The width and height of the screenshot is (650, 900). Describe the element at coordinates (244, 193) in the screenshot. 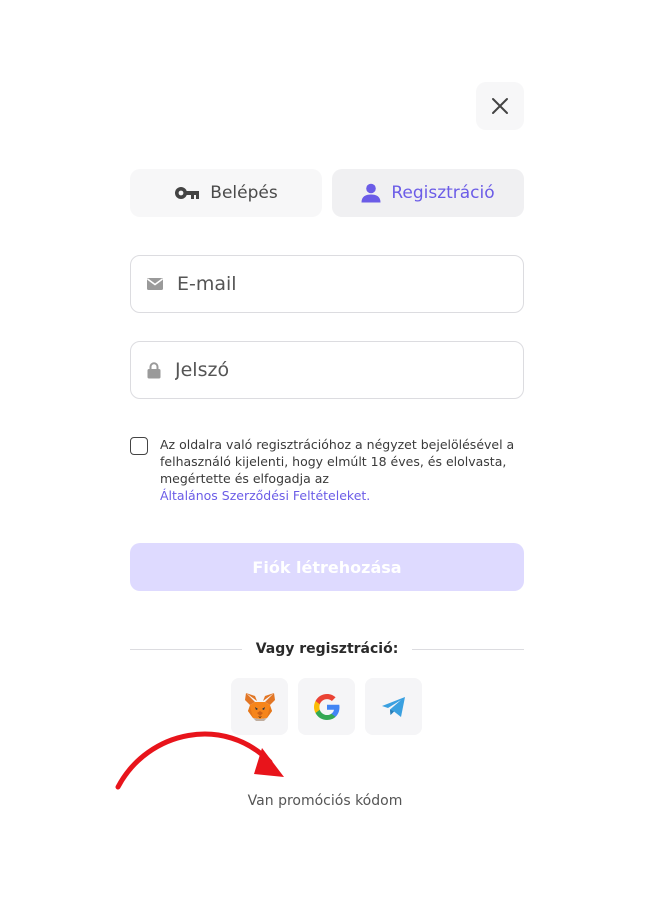

I see `tab-login-label: Belépés` at that location.